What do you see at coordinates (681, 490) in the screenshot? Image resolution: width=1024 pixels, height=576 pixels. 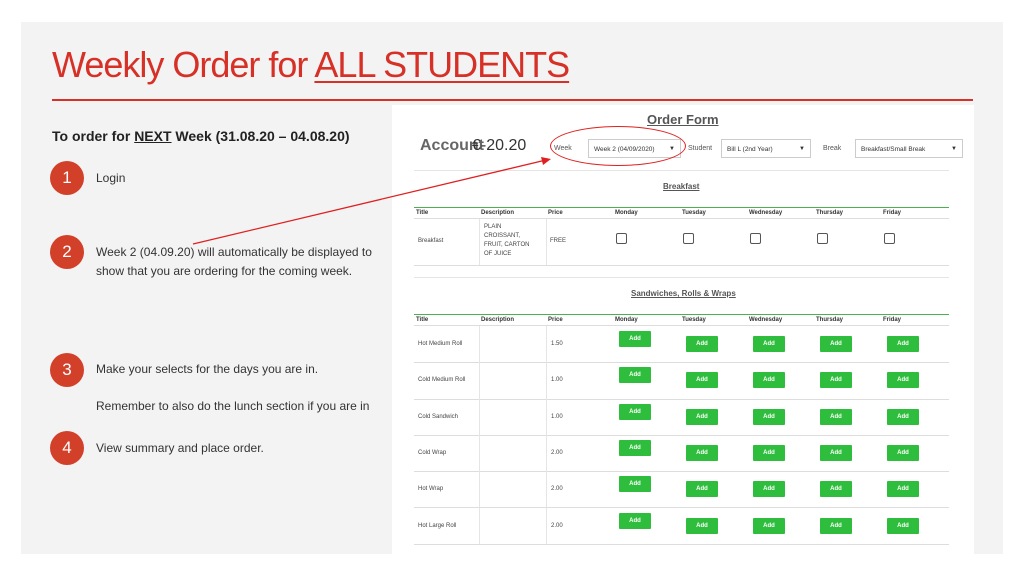 I see `table-row: Hot Wrap 2.00 Add Add Add Add Add` at bounding box center [681, 490].